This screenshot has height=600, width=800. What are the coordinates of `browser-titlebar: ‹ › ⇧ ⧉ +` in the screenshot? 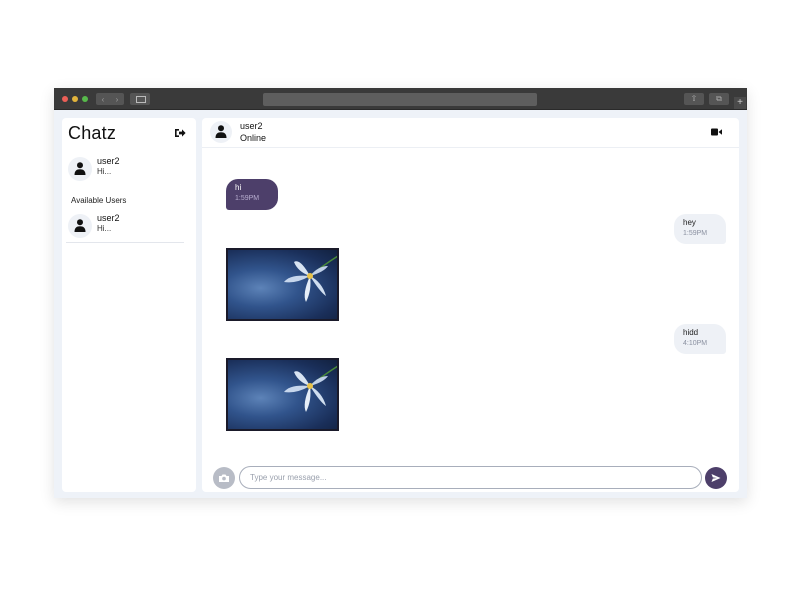 It's located at (400, 99).